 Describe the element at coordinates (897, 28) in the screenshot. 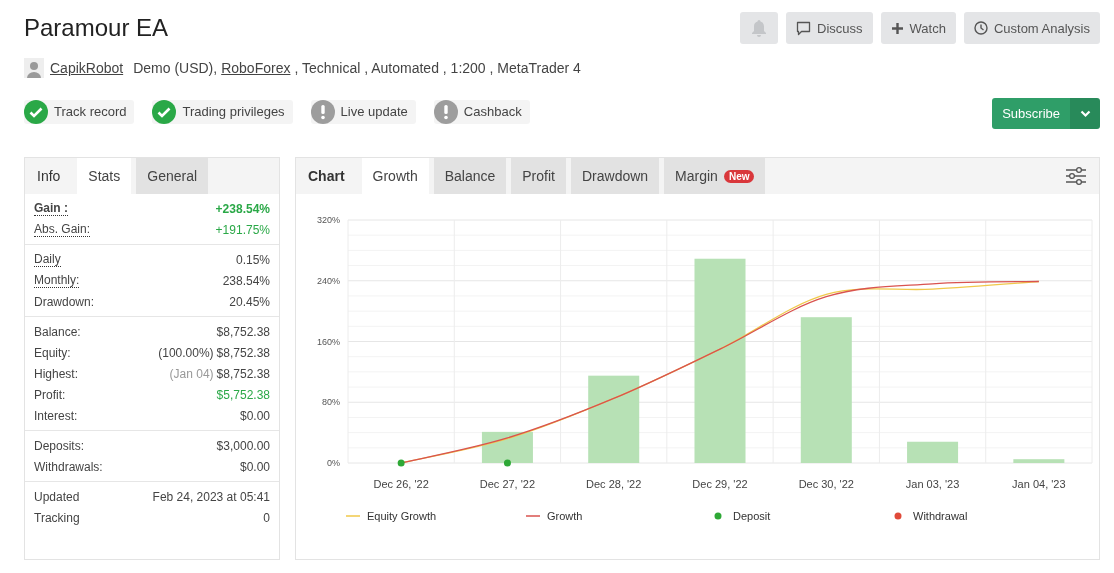

I see `plus-icon` at that location.